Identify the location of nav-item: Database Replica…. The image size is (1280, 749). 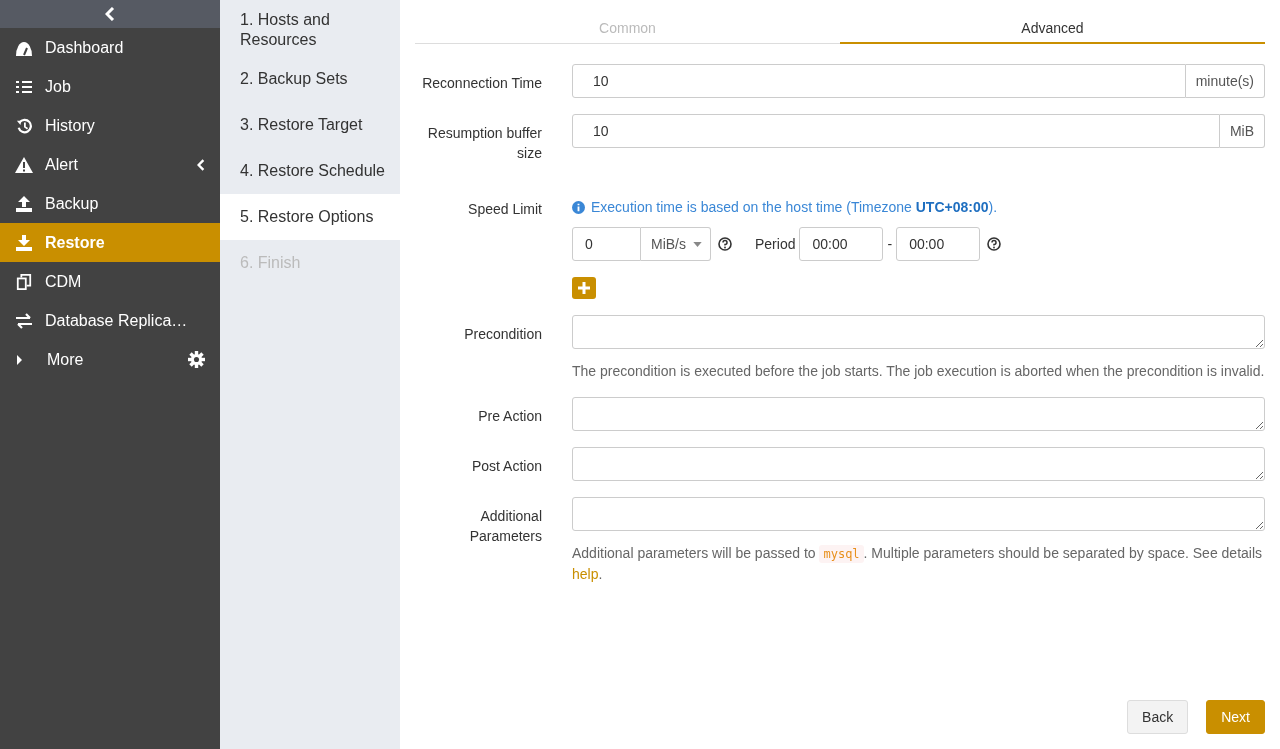
(110, 320).